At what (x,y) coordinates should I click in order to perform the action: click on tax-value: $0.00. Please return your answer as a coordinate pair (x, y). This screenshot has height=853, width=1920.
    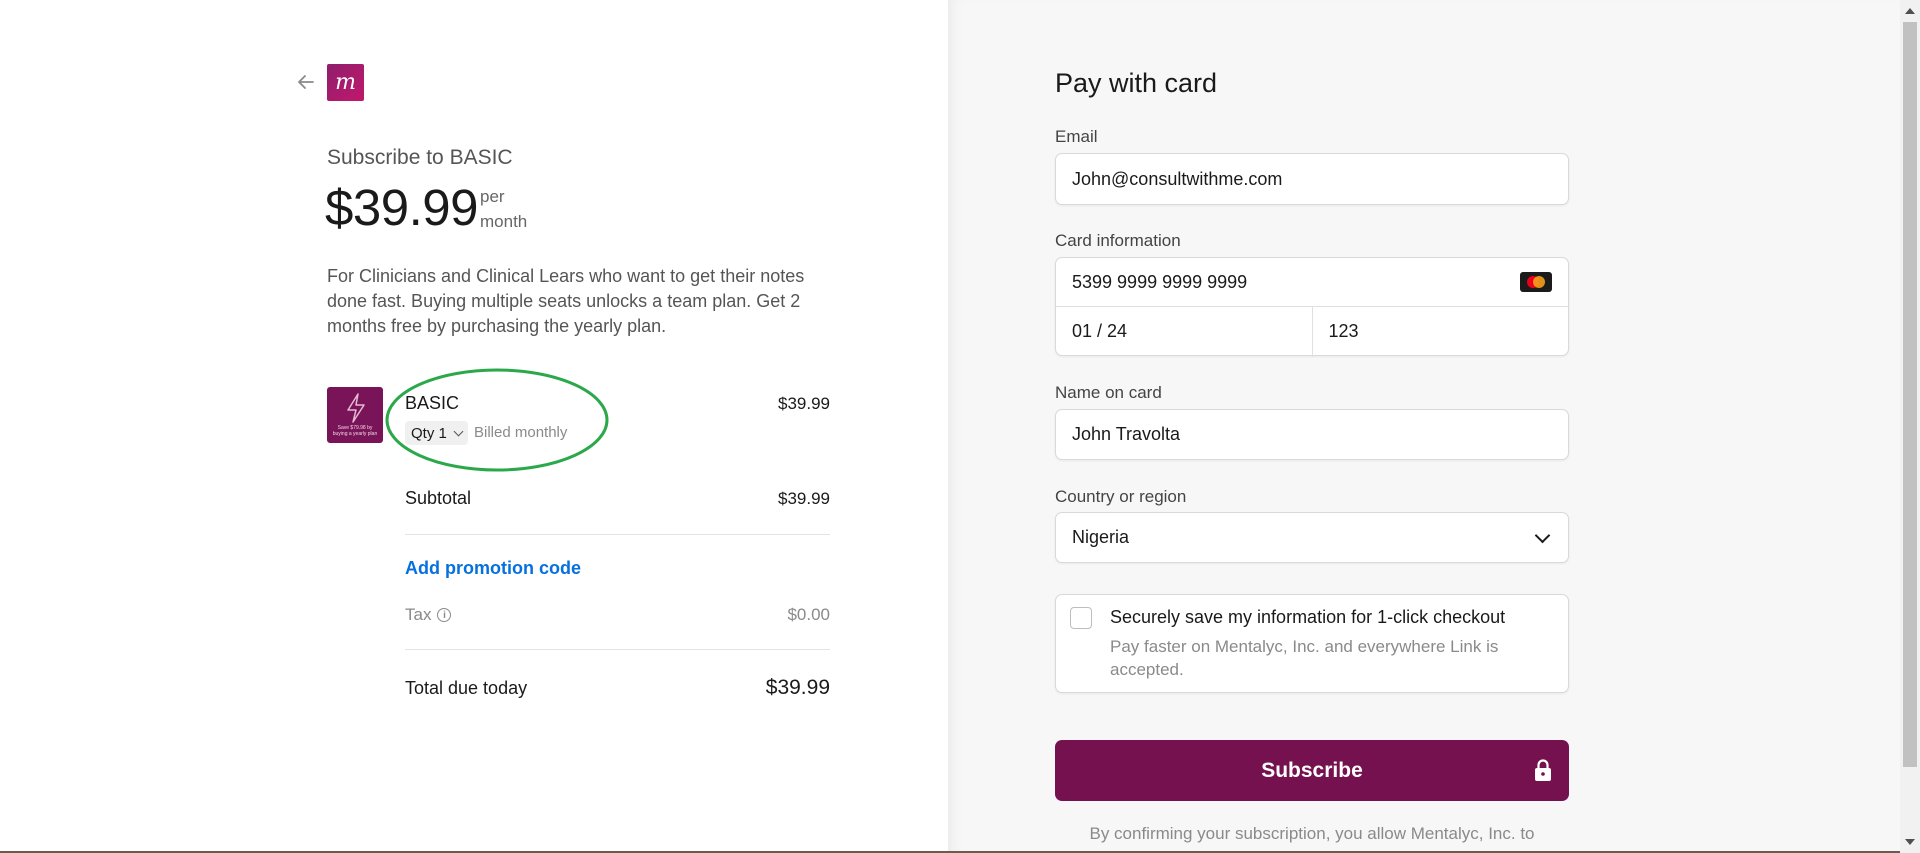
    Looking at the image, I should click on (808, 614).